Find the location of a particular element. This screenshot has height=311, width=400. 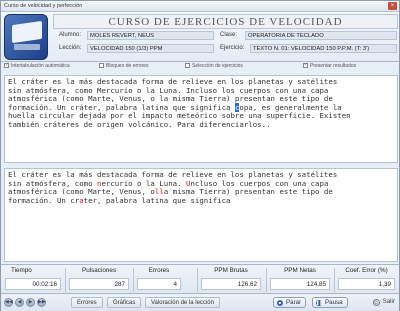

stat-label: Coef. Error (%) is located at coordinates (366, 270).